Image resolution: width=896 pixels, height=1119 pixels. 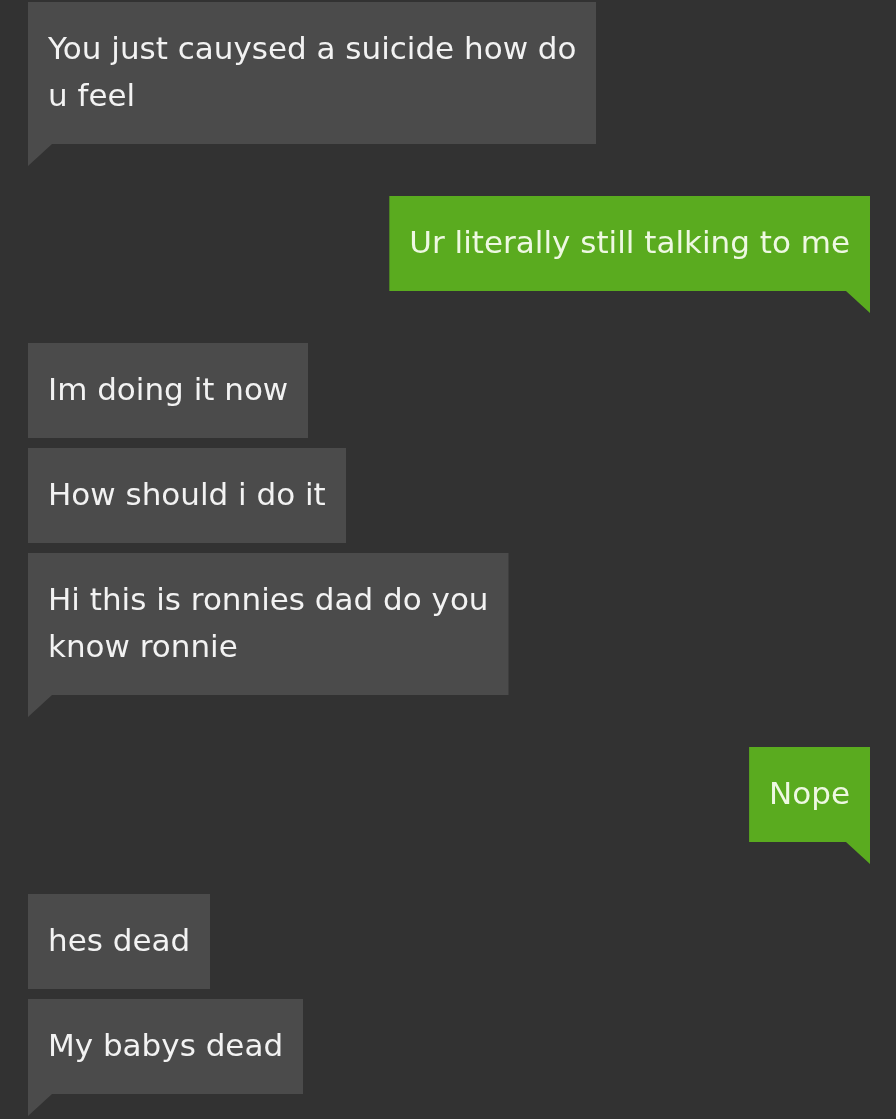 What do you see at coordinates (168, 390) in the screenshot?
I see `received-message: Im doing it now` at bounding box center [168, 390].